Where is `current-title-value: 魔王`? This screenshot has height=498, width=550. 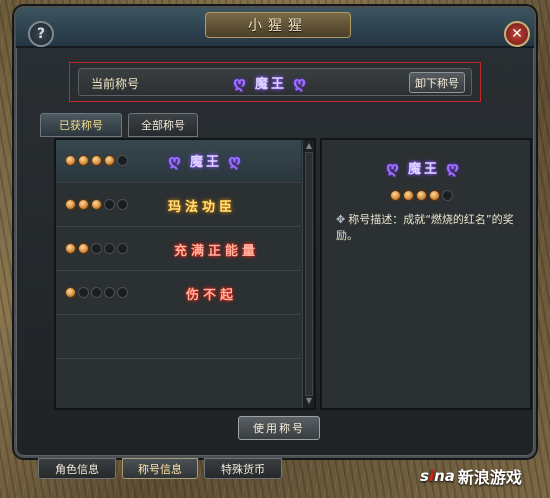 current-title-value: 魔王 is located at coordinates (271, 84).